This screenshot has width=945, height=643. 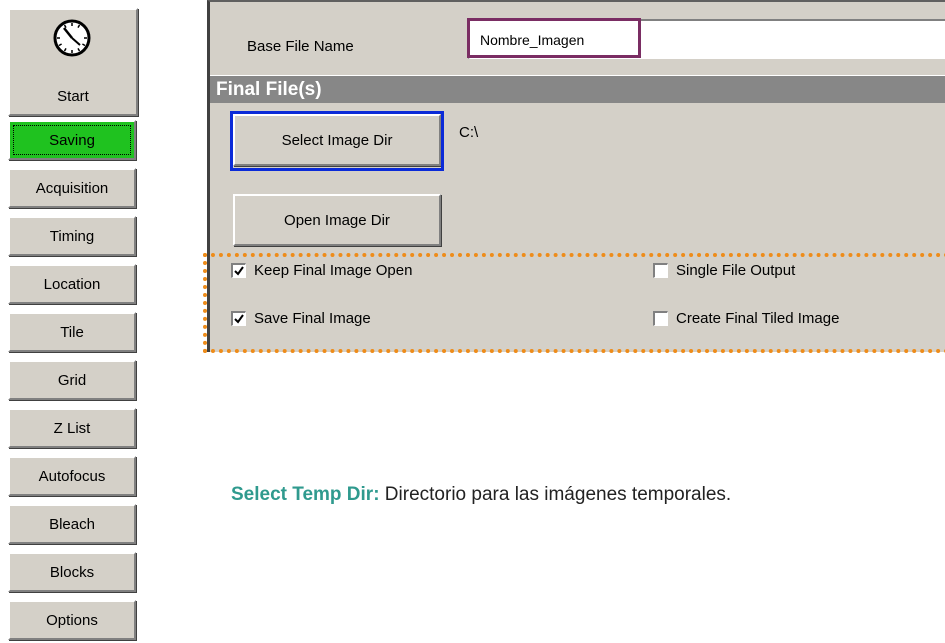 I want to click on image-dir-path: C:\, so click(x=468, y=132).